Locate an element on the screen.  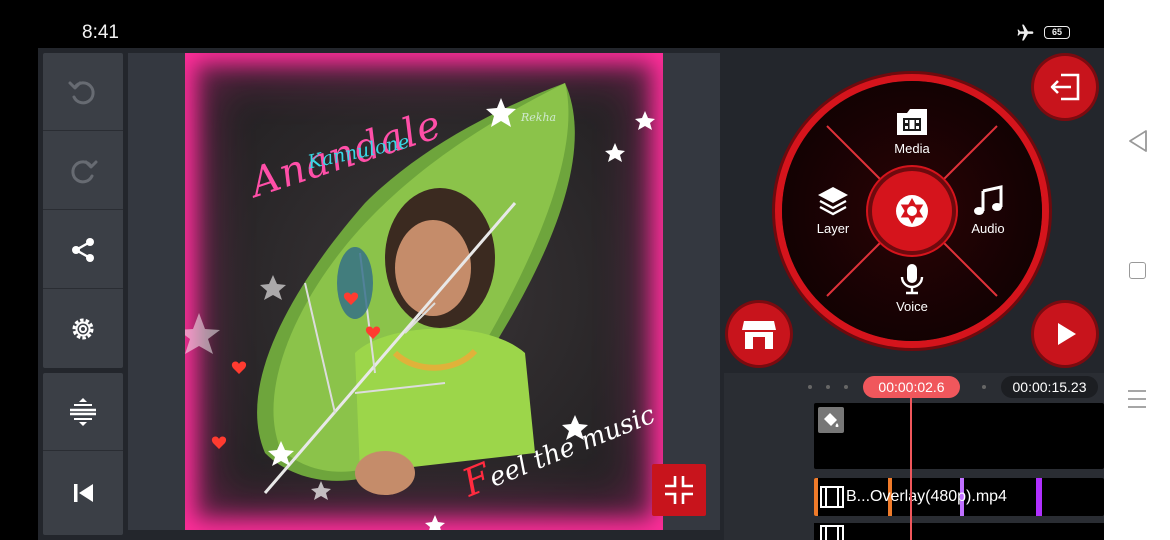
voice-label: Voice is located at coordinates (912, 306).